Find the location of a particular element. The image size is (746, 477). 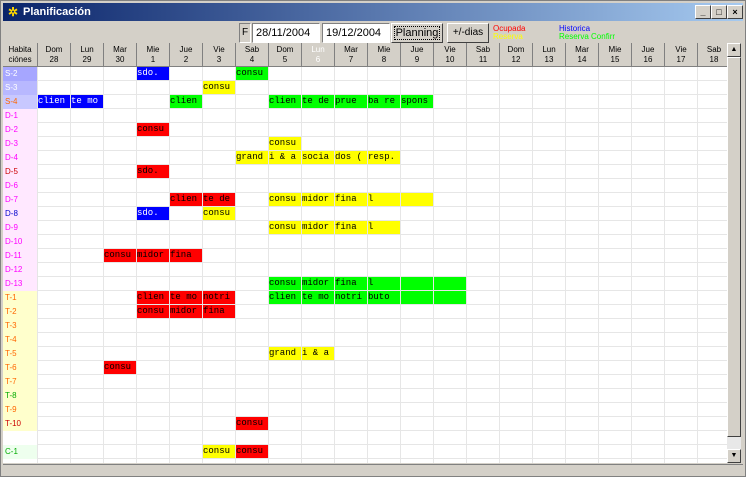

day-header: Mar 7 is located at coordinates (351, 55).